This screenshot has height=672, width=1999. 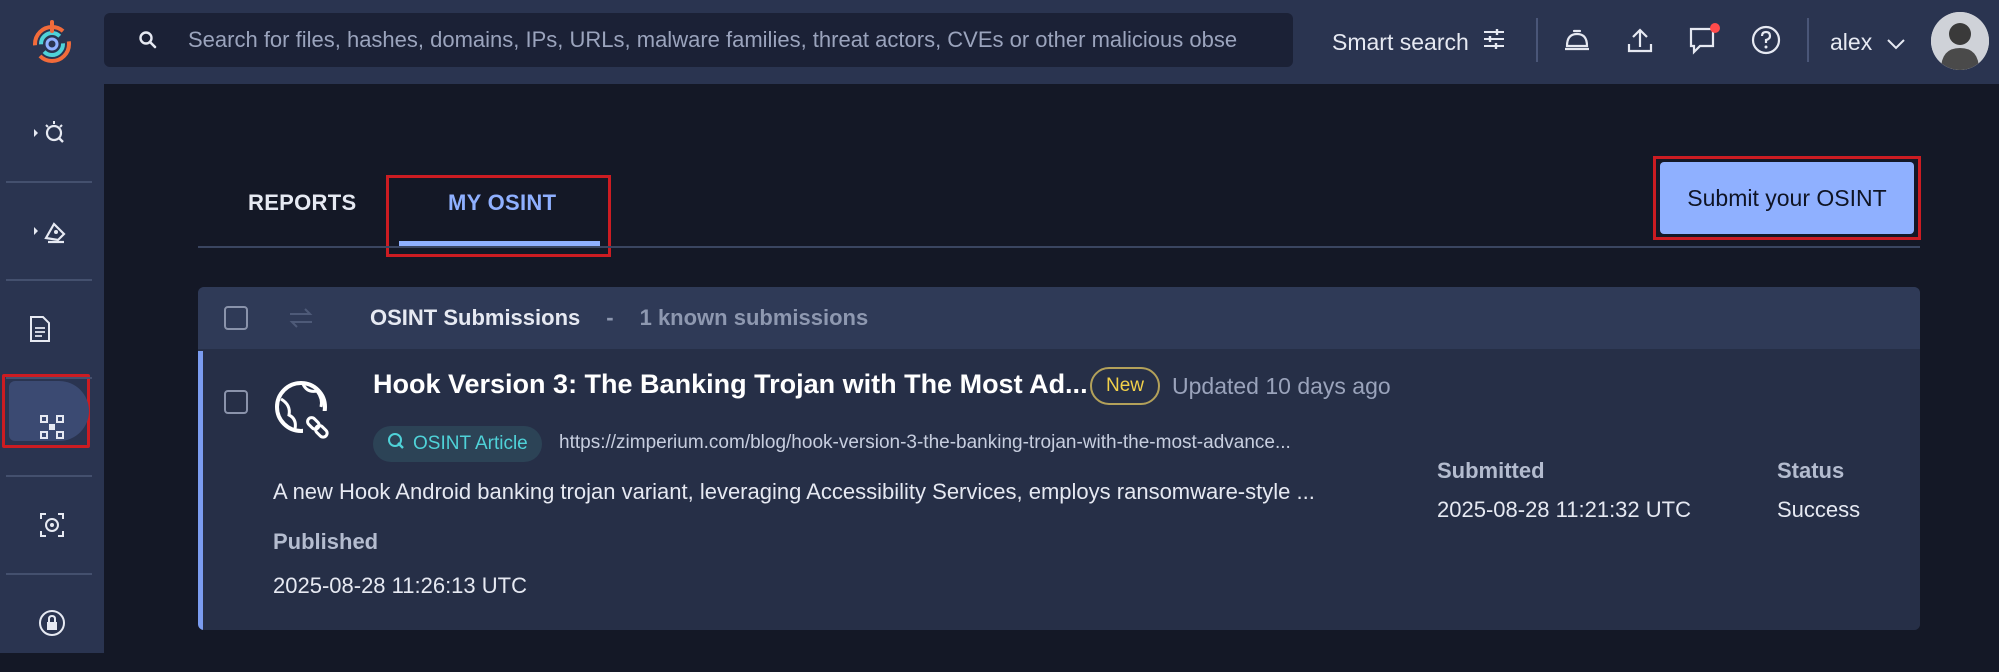 I want to click on chevron-down-icon, so click(x=1896, y=42).